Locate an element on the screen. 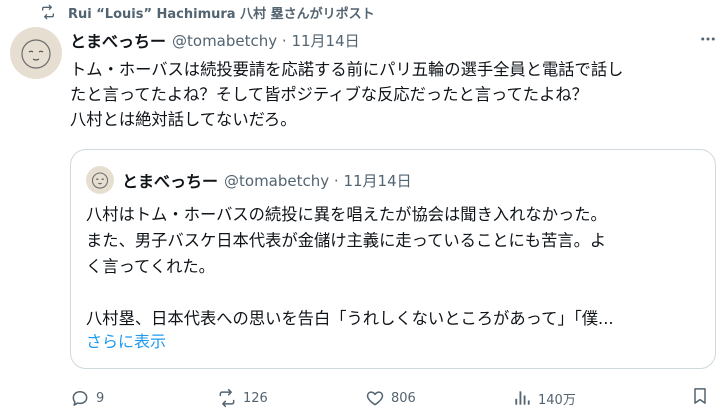 Image resolution: width=728 pixels, height=419 pixels. views-button: 140万 is located at coordinates (544, 398).